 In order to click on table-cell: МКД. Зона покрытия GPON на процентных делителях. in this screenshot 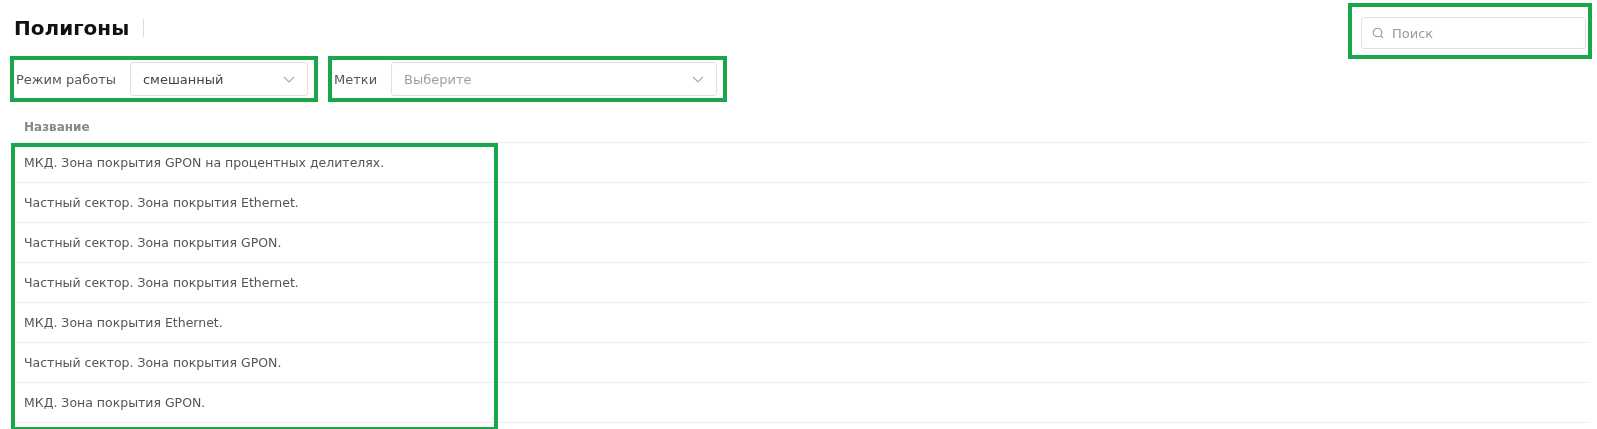, I will do `click(204, 162)`.